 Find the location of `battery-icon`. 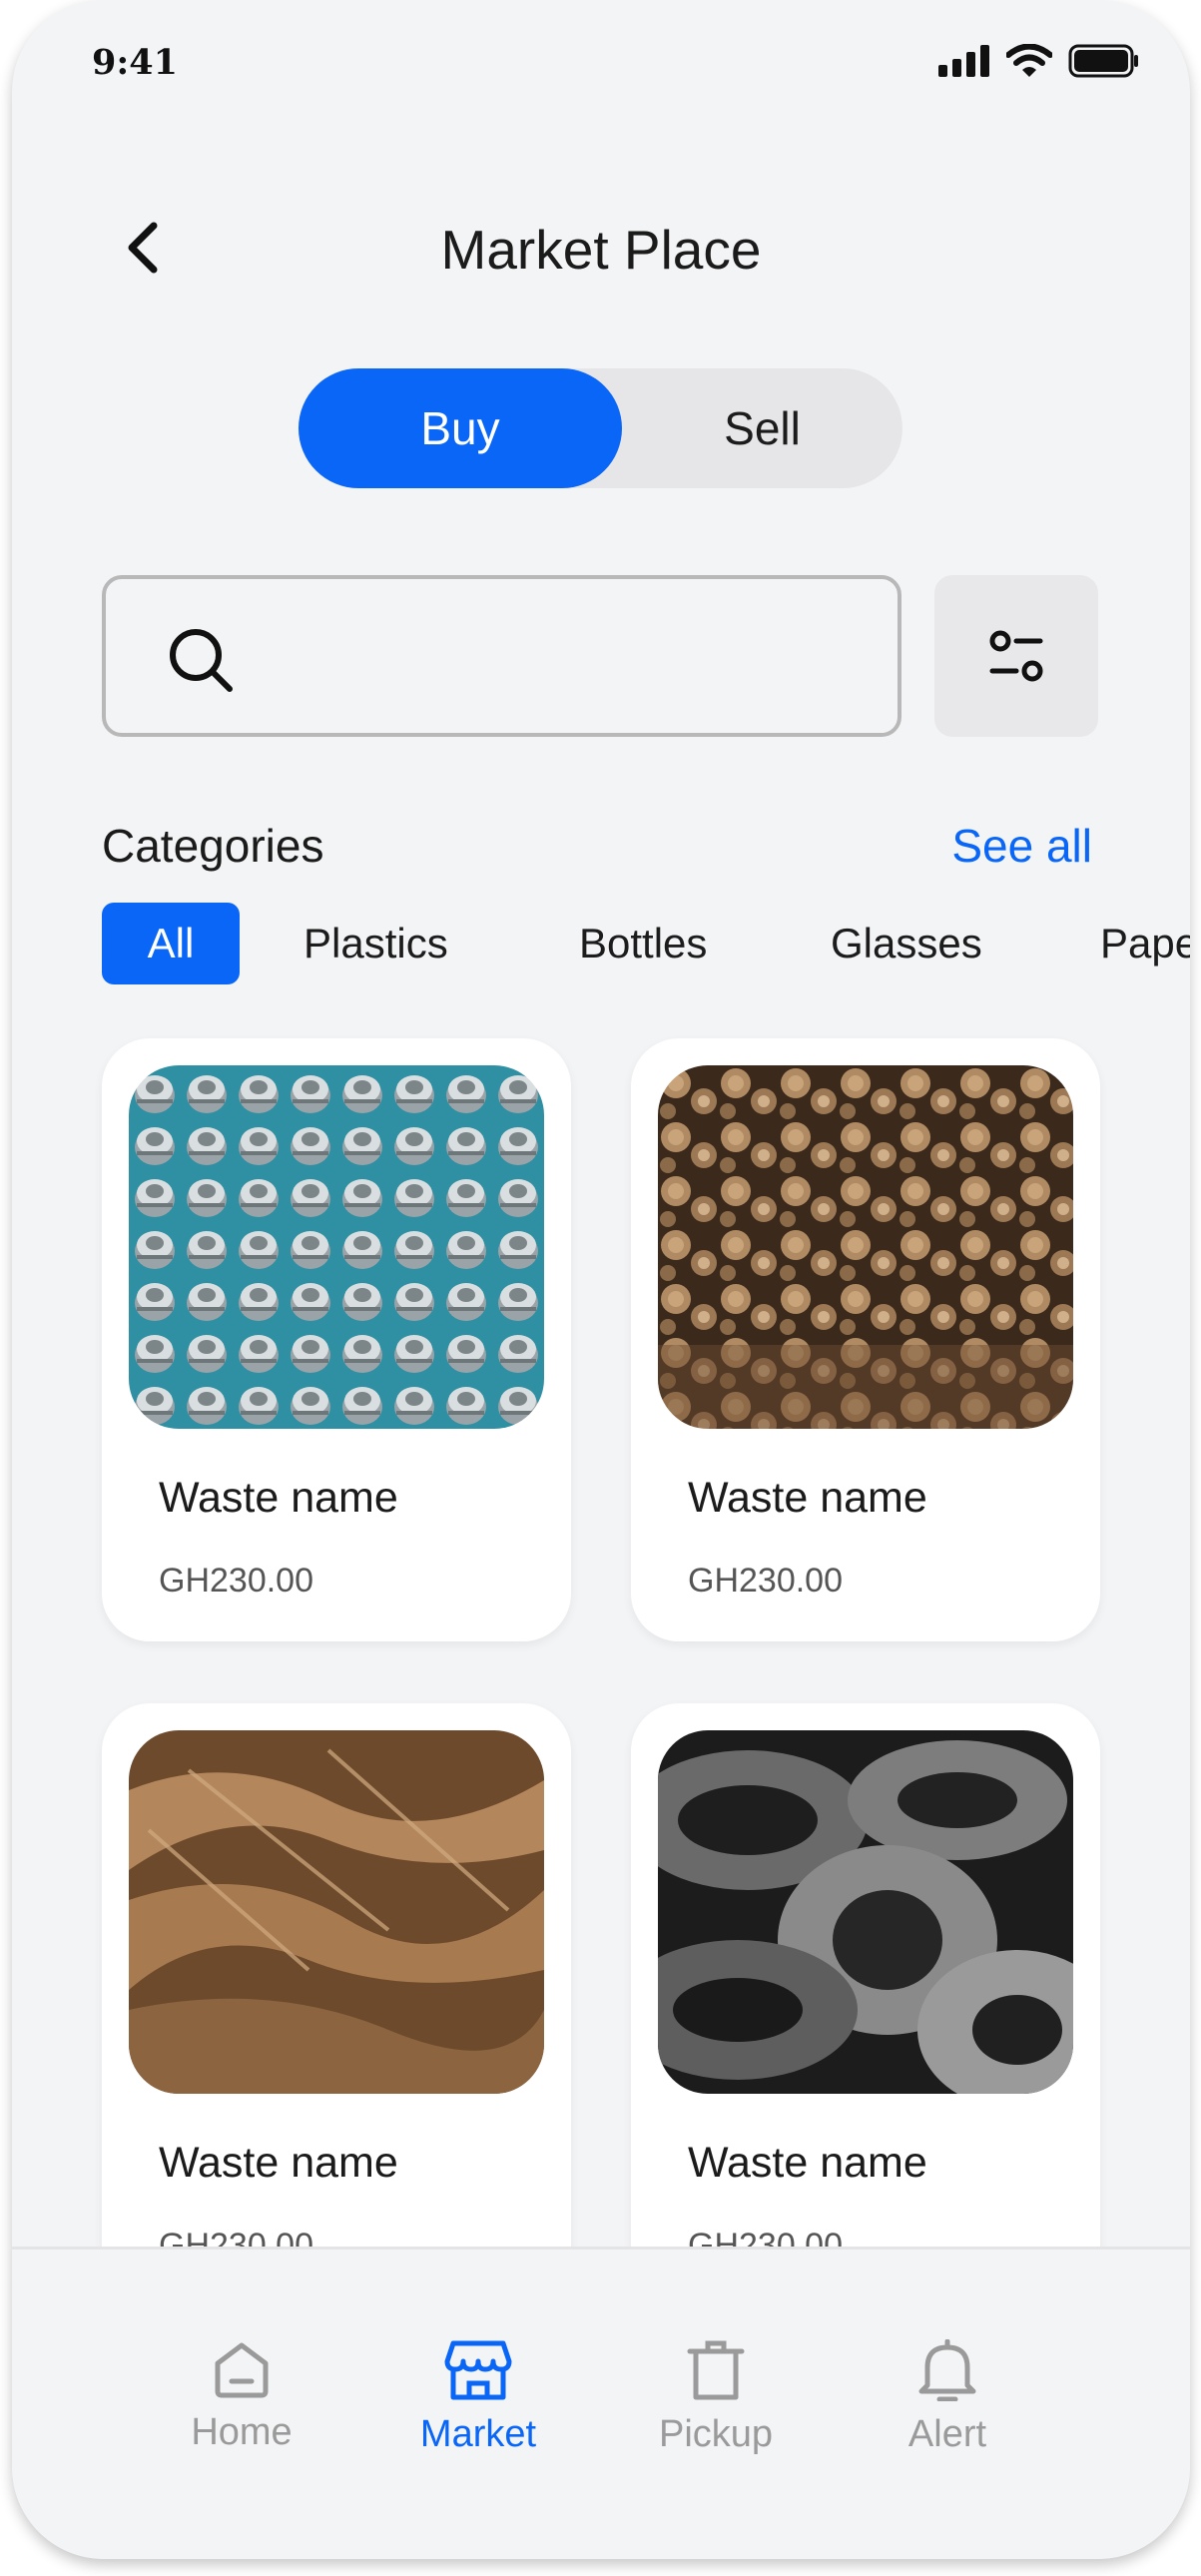

battery-icon is located at coordinates (1103, 61).